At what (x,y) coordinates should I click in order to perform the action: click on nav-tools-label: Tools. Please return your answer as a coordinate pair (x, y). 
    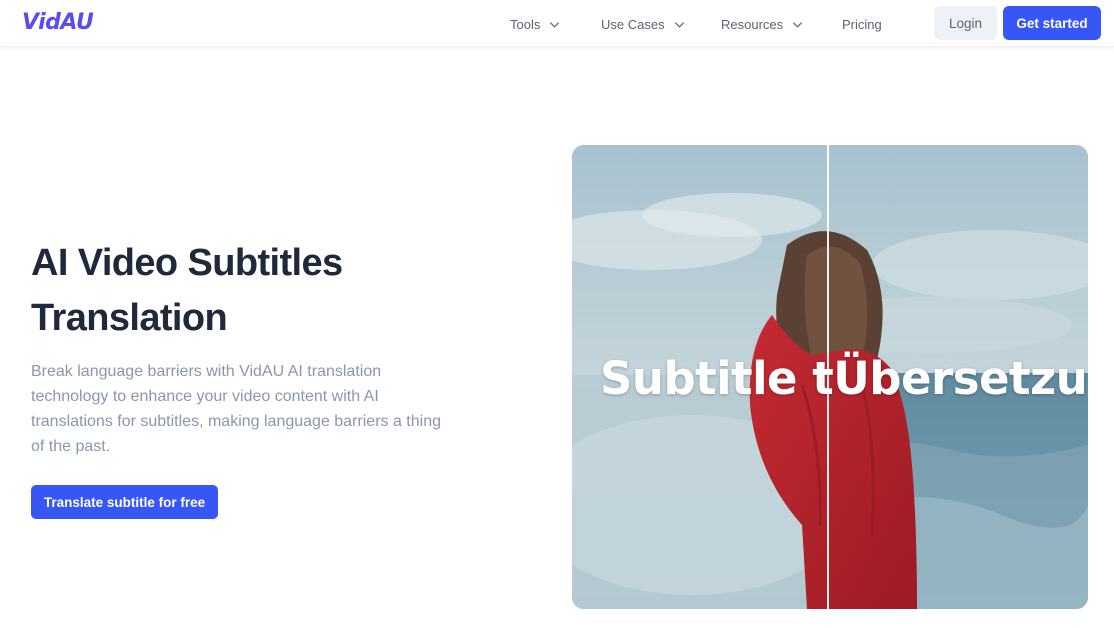
    Looking at the image, I should click on (525, 24).